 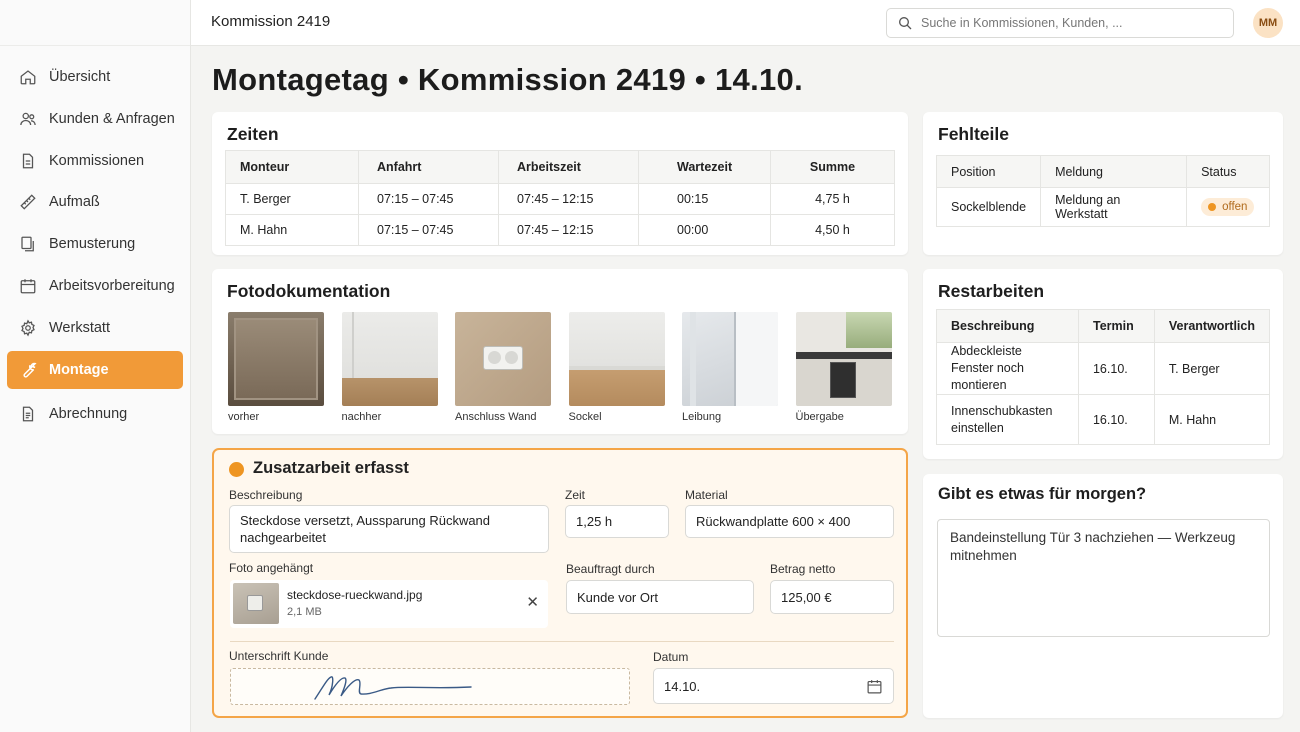 I want to click on search-bar, so click(x=1060, y=23).